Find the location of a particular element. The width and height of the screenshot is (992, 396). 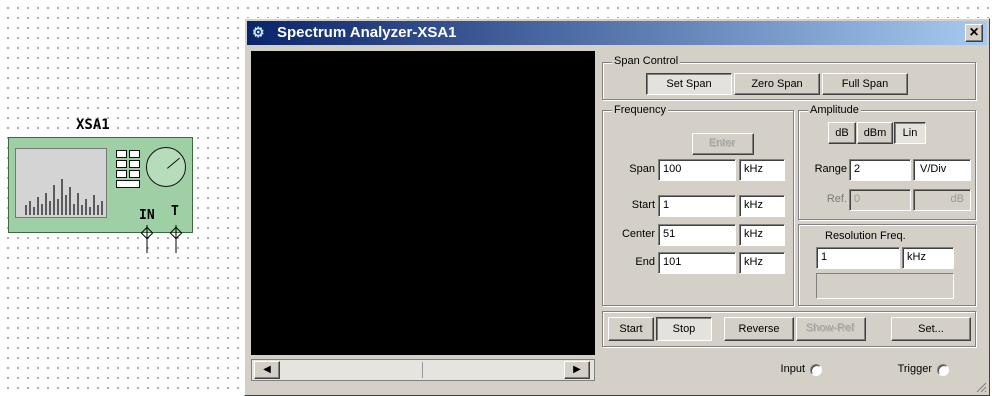

span-label: Span is located at coordinates (642, 169).